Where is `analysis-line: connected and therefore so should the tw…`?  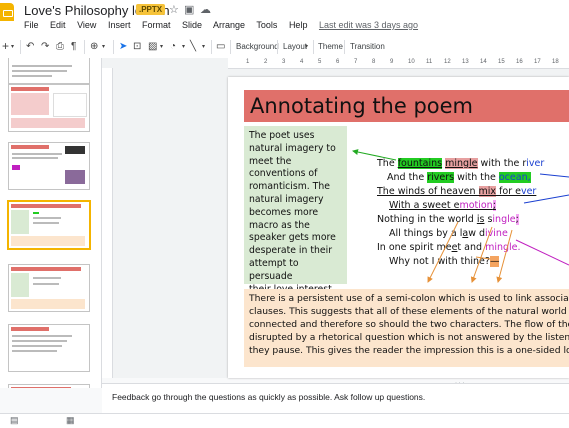 analysis-line: connected and therefore so should the tw… is located at coordinates (409, 324).